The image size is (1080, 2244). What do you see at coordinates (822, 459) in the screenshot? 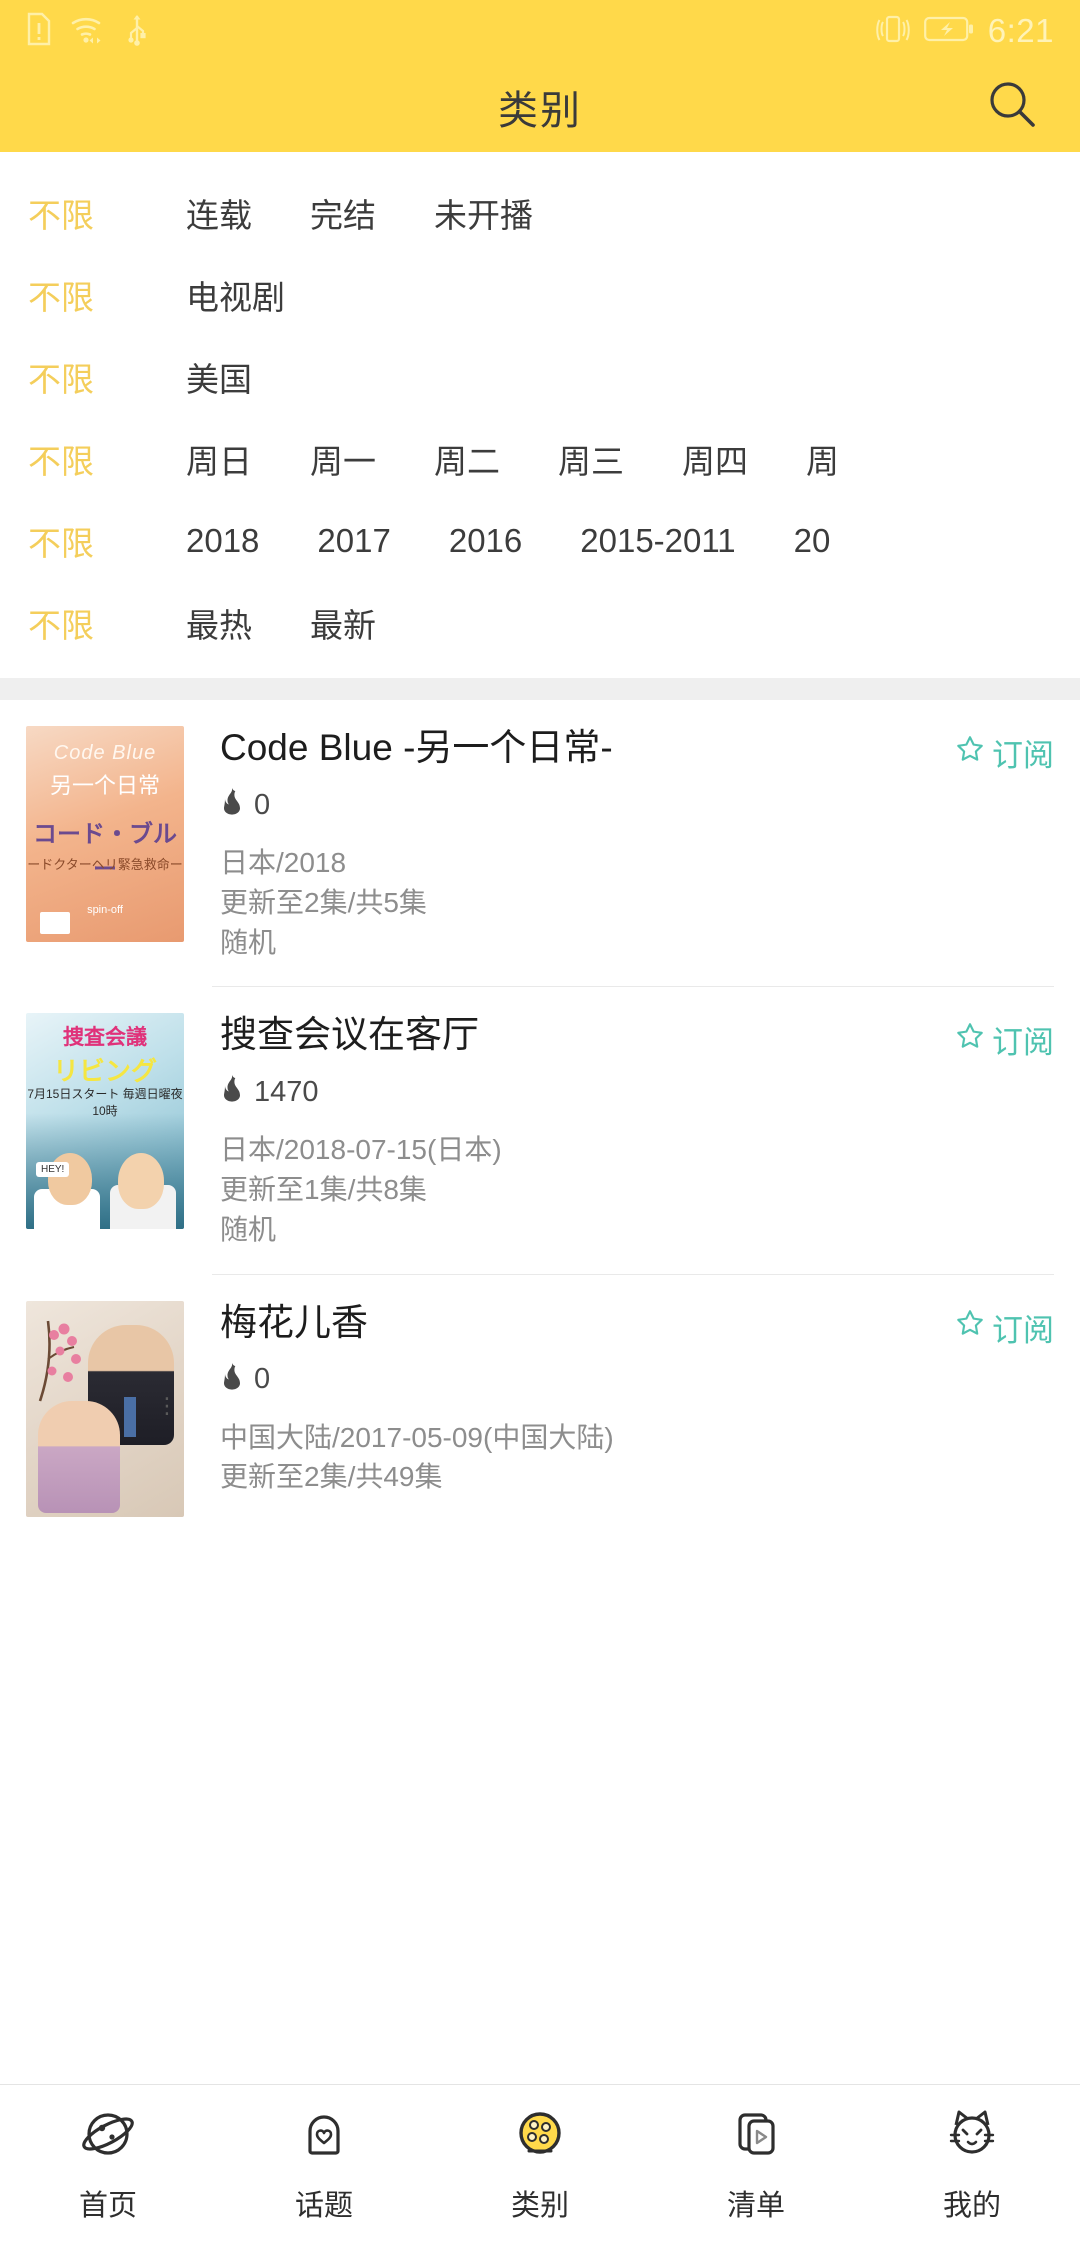
I see `filter-weekday-option-6: 周` at bounding box center [822, 459].